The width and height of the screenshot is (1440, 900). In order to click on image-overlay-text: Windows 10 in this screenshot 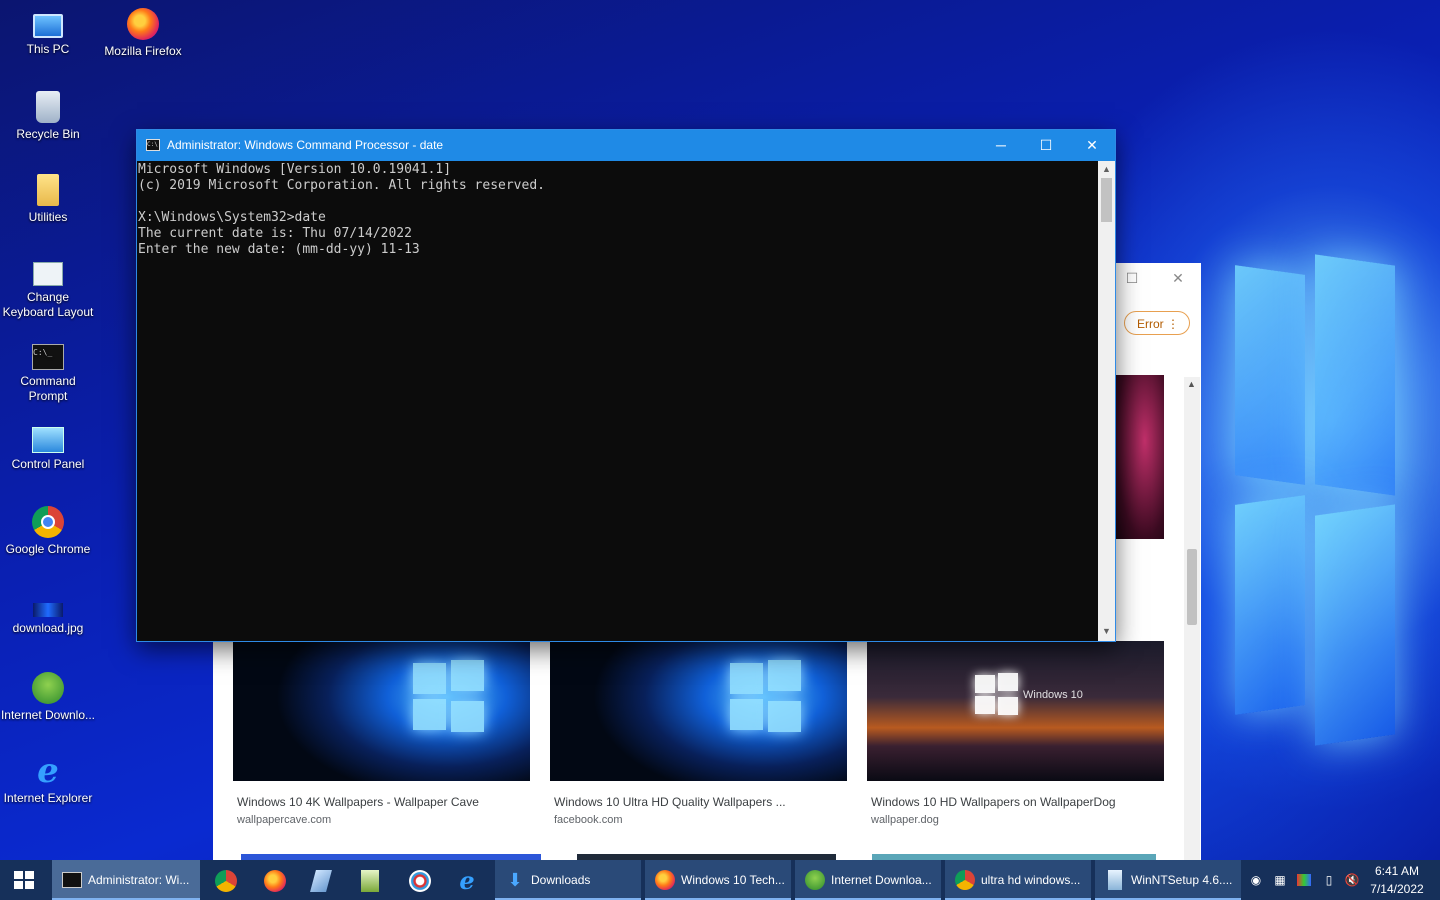, I will do `click(1053, 695)`.